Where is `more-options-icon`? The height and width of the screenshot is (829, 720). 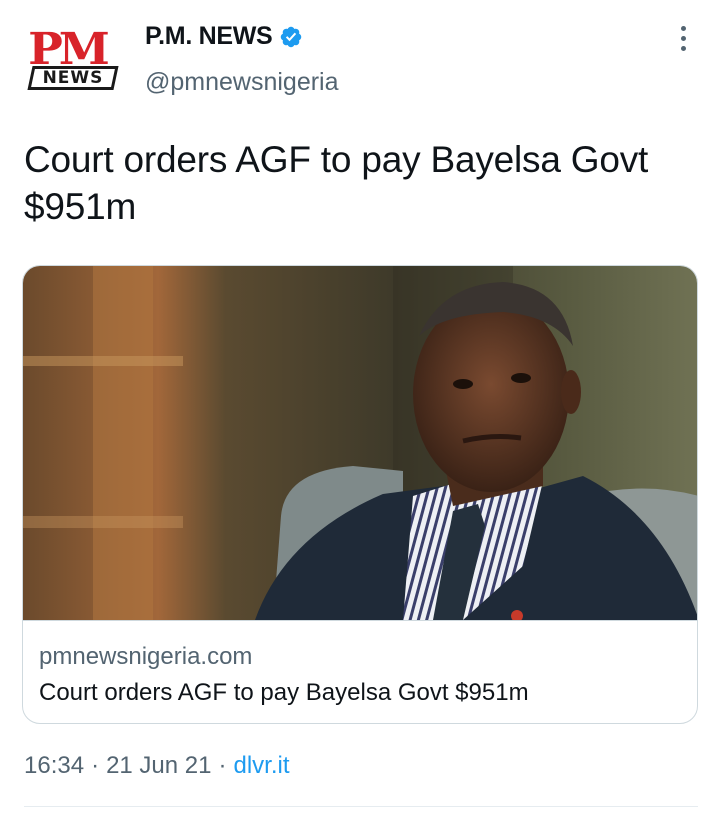
more-options-icon is located at coordinates (683, 41).